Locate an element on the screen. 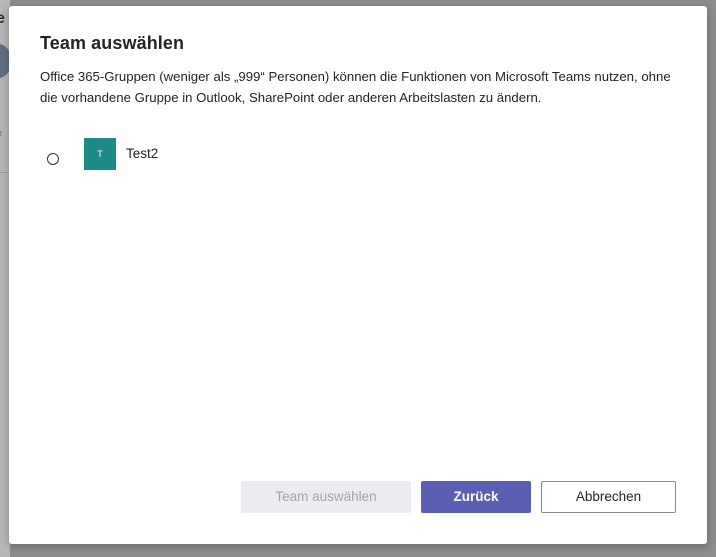  cancel-button: Abbrechen is located at coordinates (608, 497).